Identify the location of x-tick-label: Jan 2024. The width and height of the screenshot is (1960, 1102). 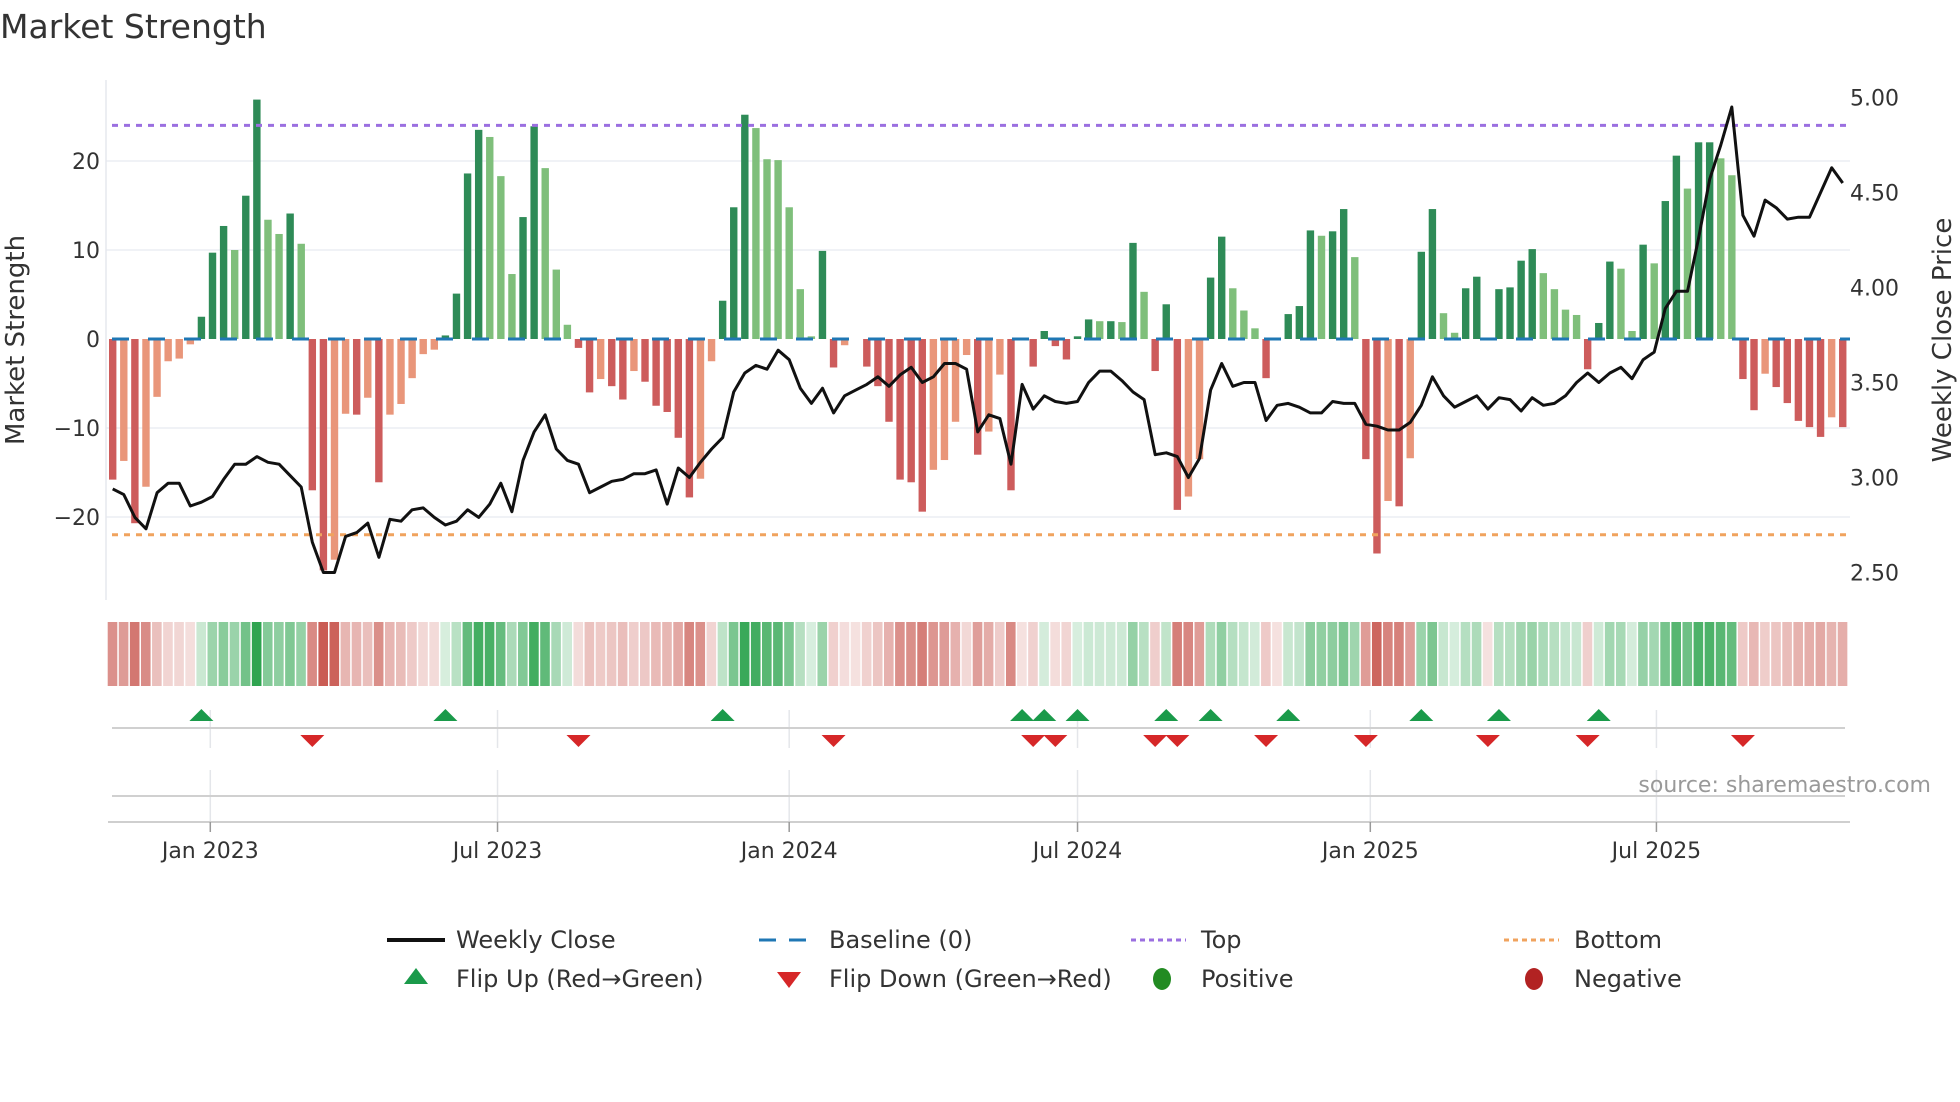
(788, 851).